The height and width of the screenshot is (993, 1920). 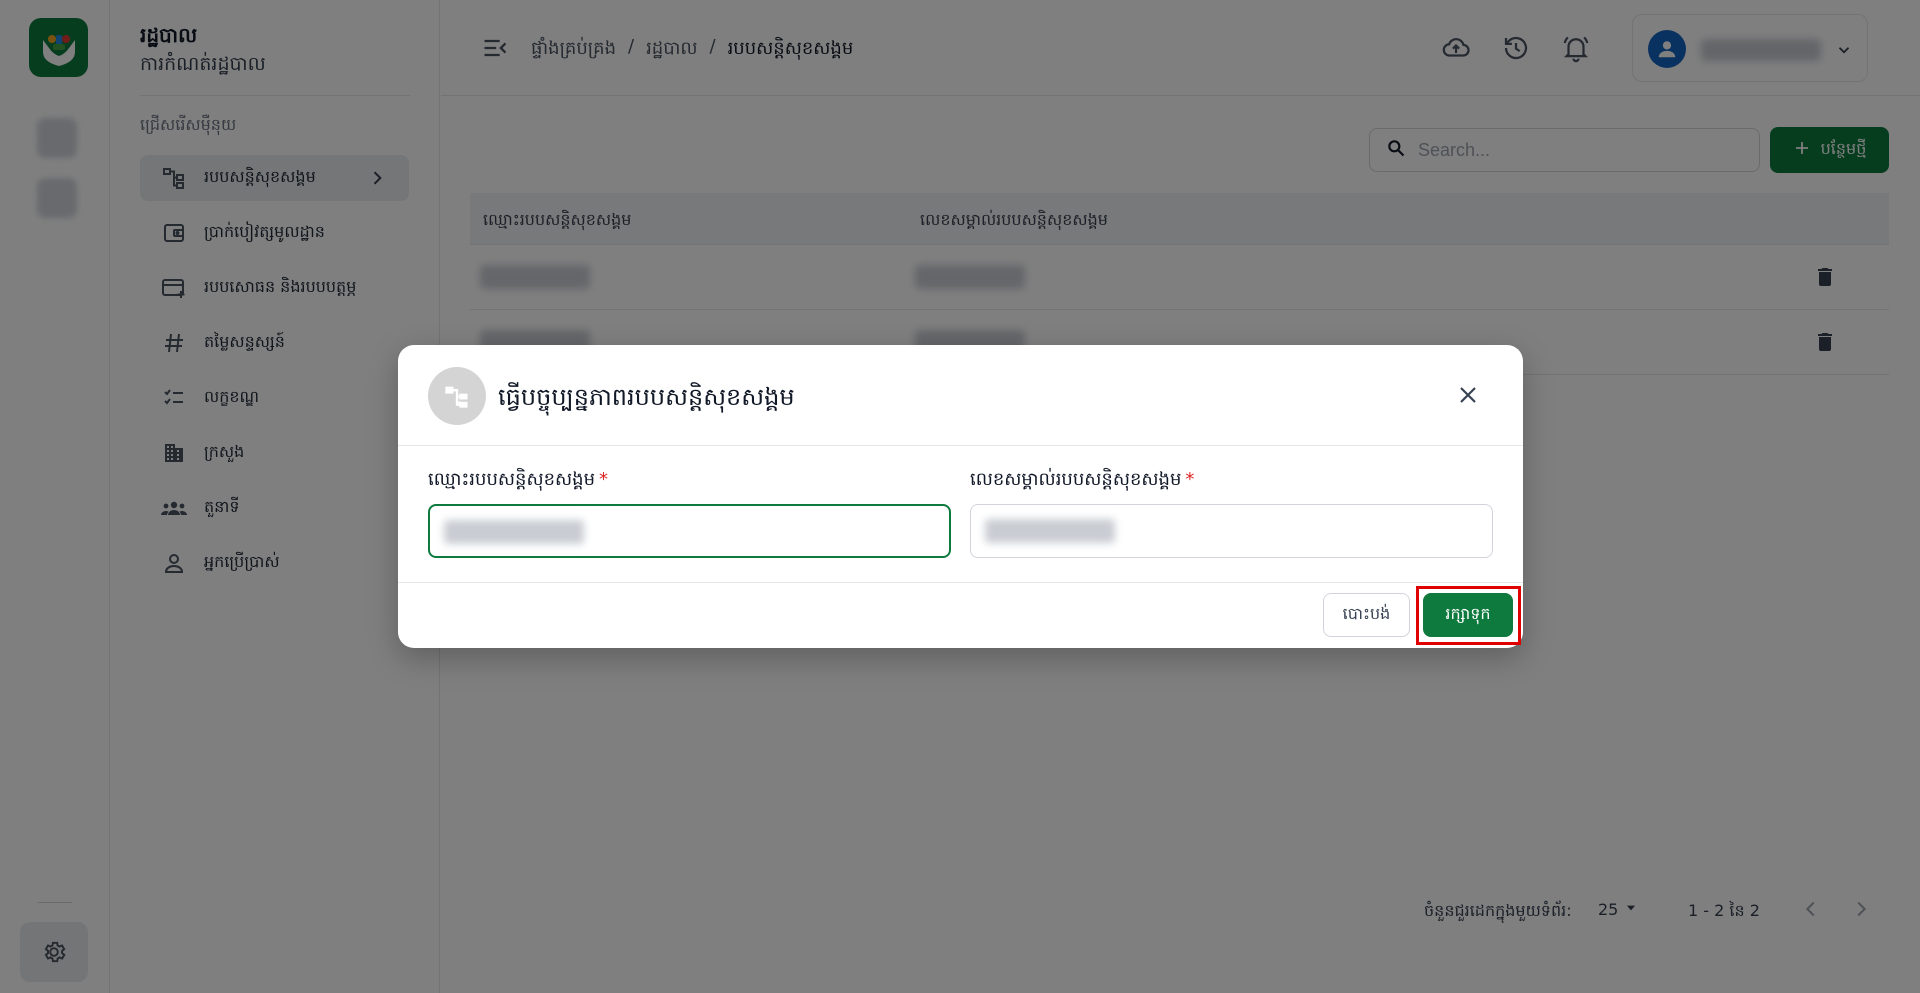 I want to click on field-label-text: ឈ្មោះរបបសន្តិសុខសង្គម, so click(x=511, y=479).